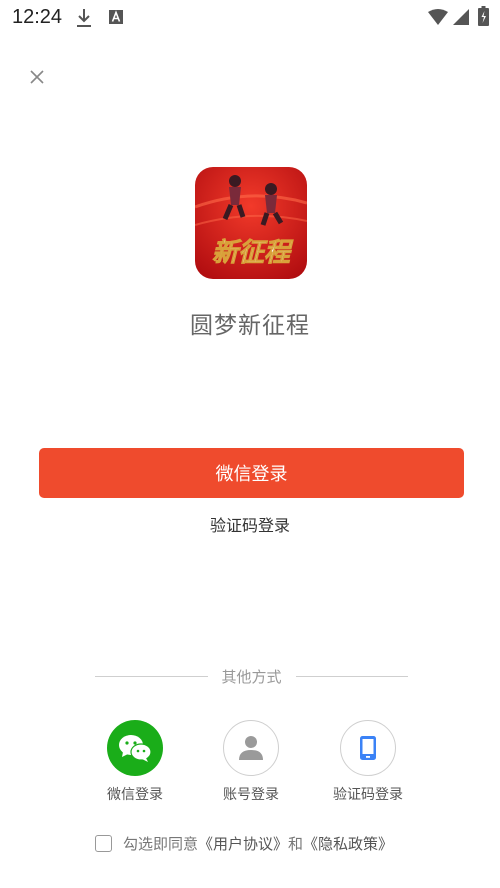  I want to click on wechat-circle, so click(135, 748).